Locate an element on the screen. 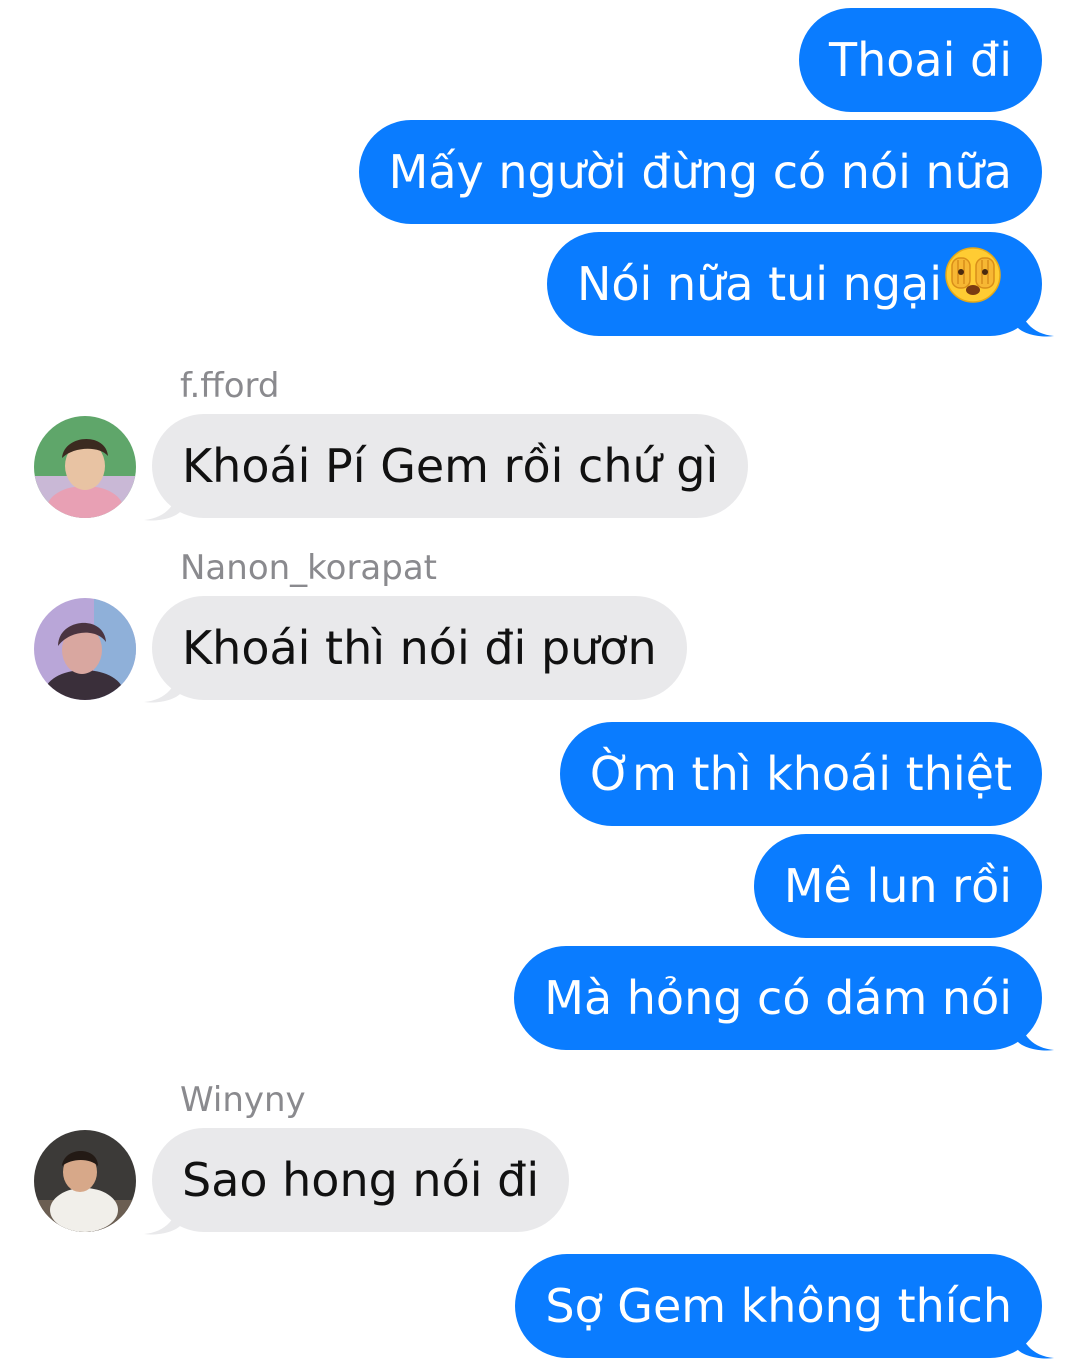 Image resolution: width=1080 pixels, height=1370 pixels. avatar-nanon-korapat is located at coordinates (85, 649).